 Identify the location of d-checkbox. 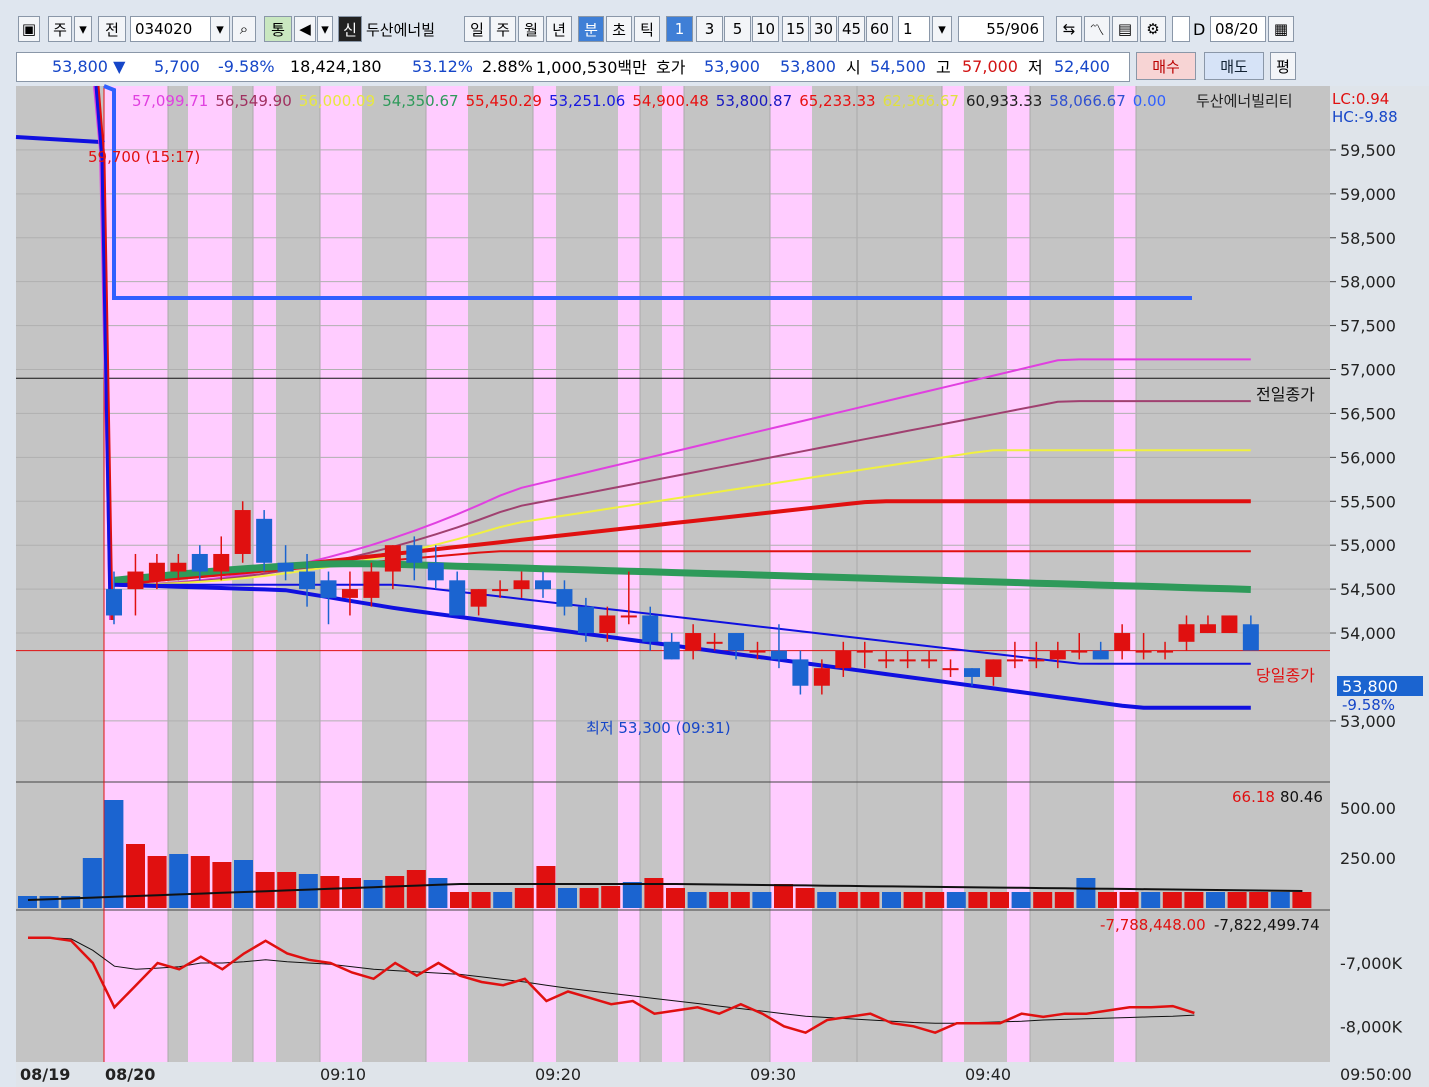
(1181, 29).